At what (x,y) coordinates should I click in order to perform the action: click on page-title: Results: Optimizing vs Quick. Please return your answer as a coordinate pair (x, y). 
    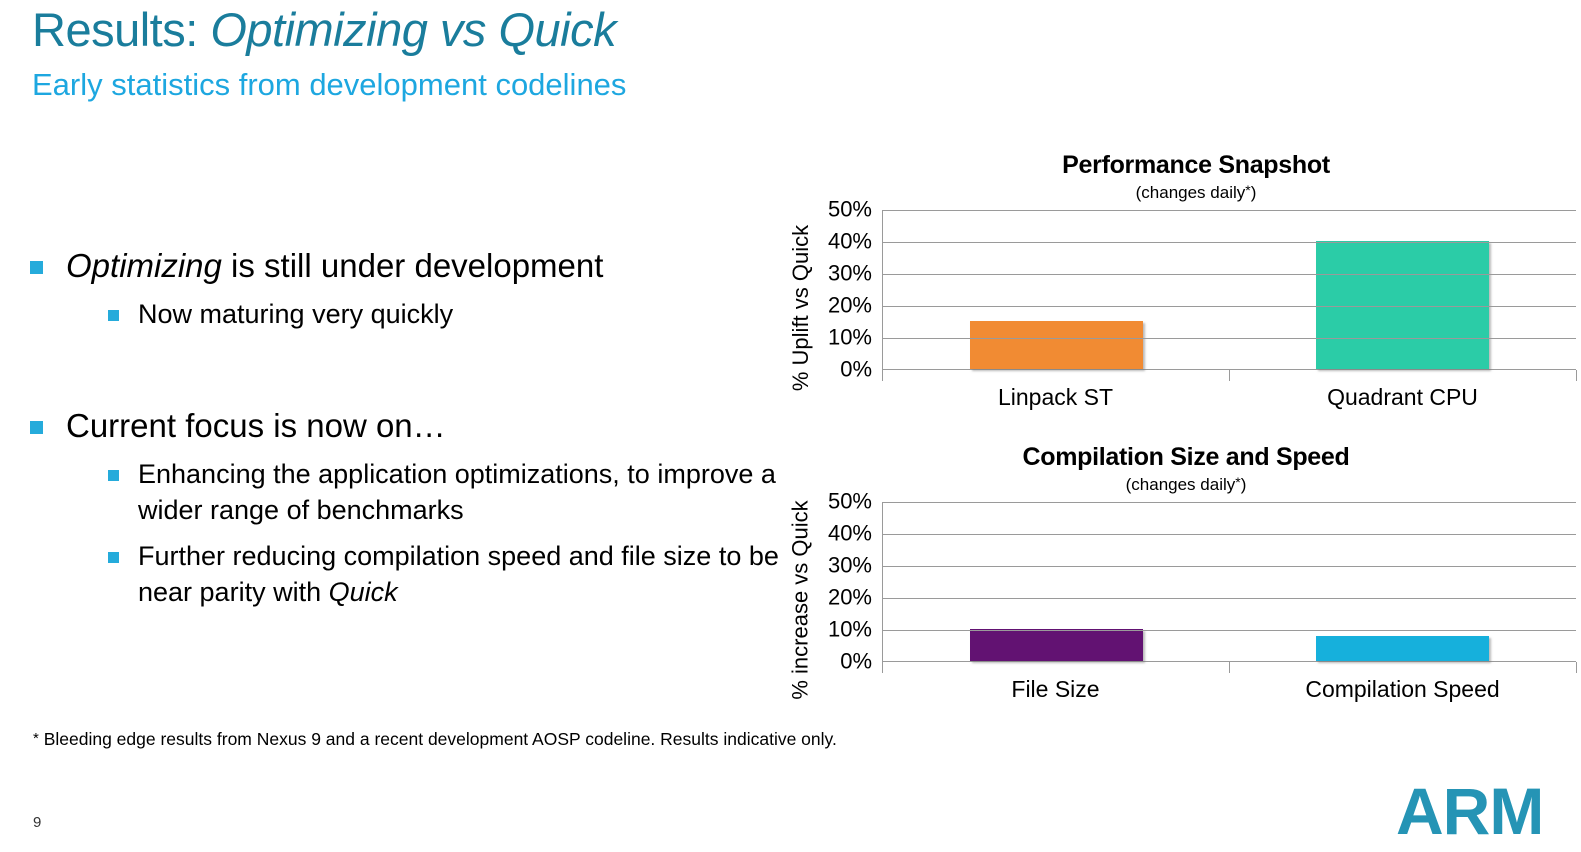
    Looking at the image, I should click on (329, 29).